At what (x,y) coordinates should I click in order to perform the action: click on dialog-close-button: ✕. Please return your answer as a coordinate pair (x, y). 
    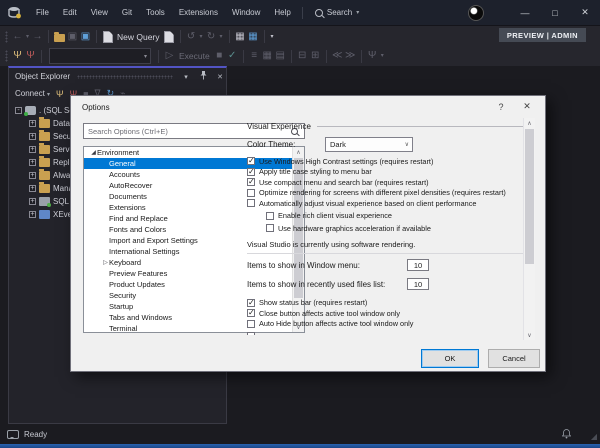
    Looking at the image, I should click on (527, 106).